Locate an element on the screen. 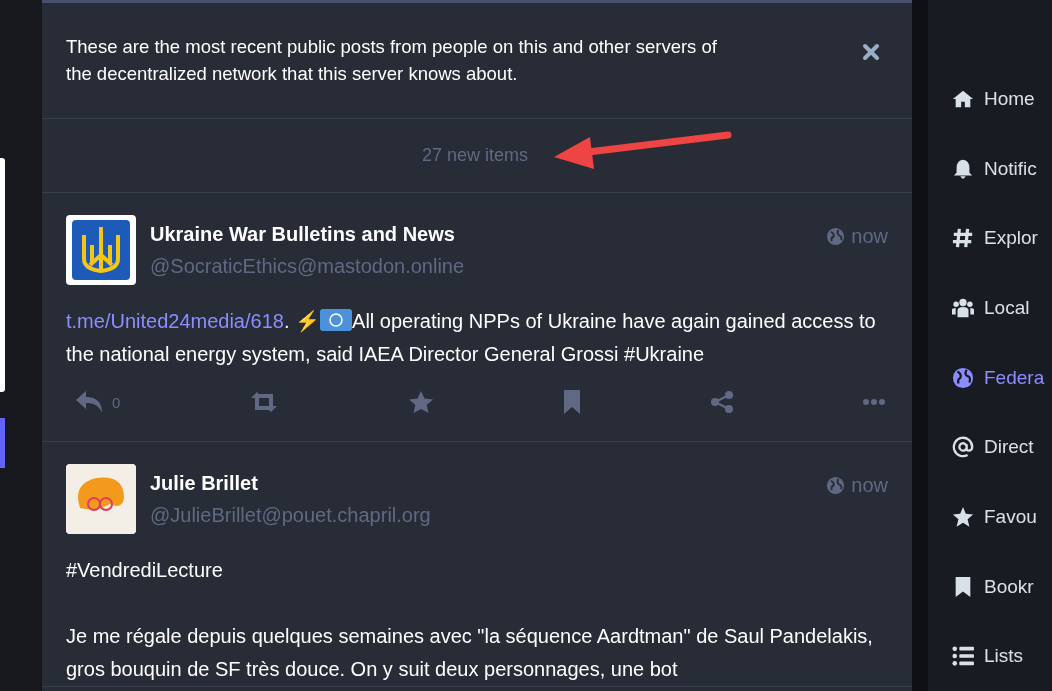 Image resolution: width=1052 pixels, height=691 pixels. at-icon is located at coordinates (963, 447).